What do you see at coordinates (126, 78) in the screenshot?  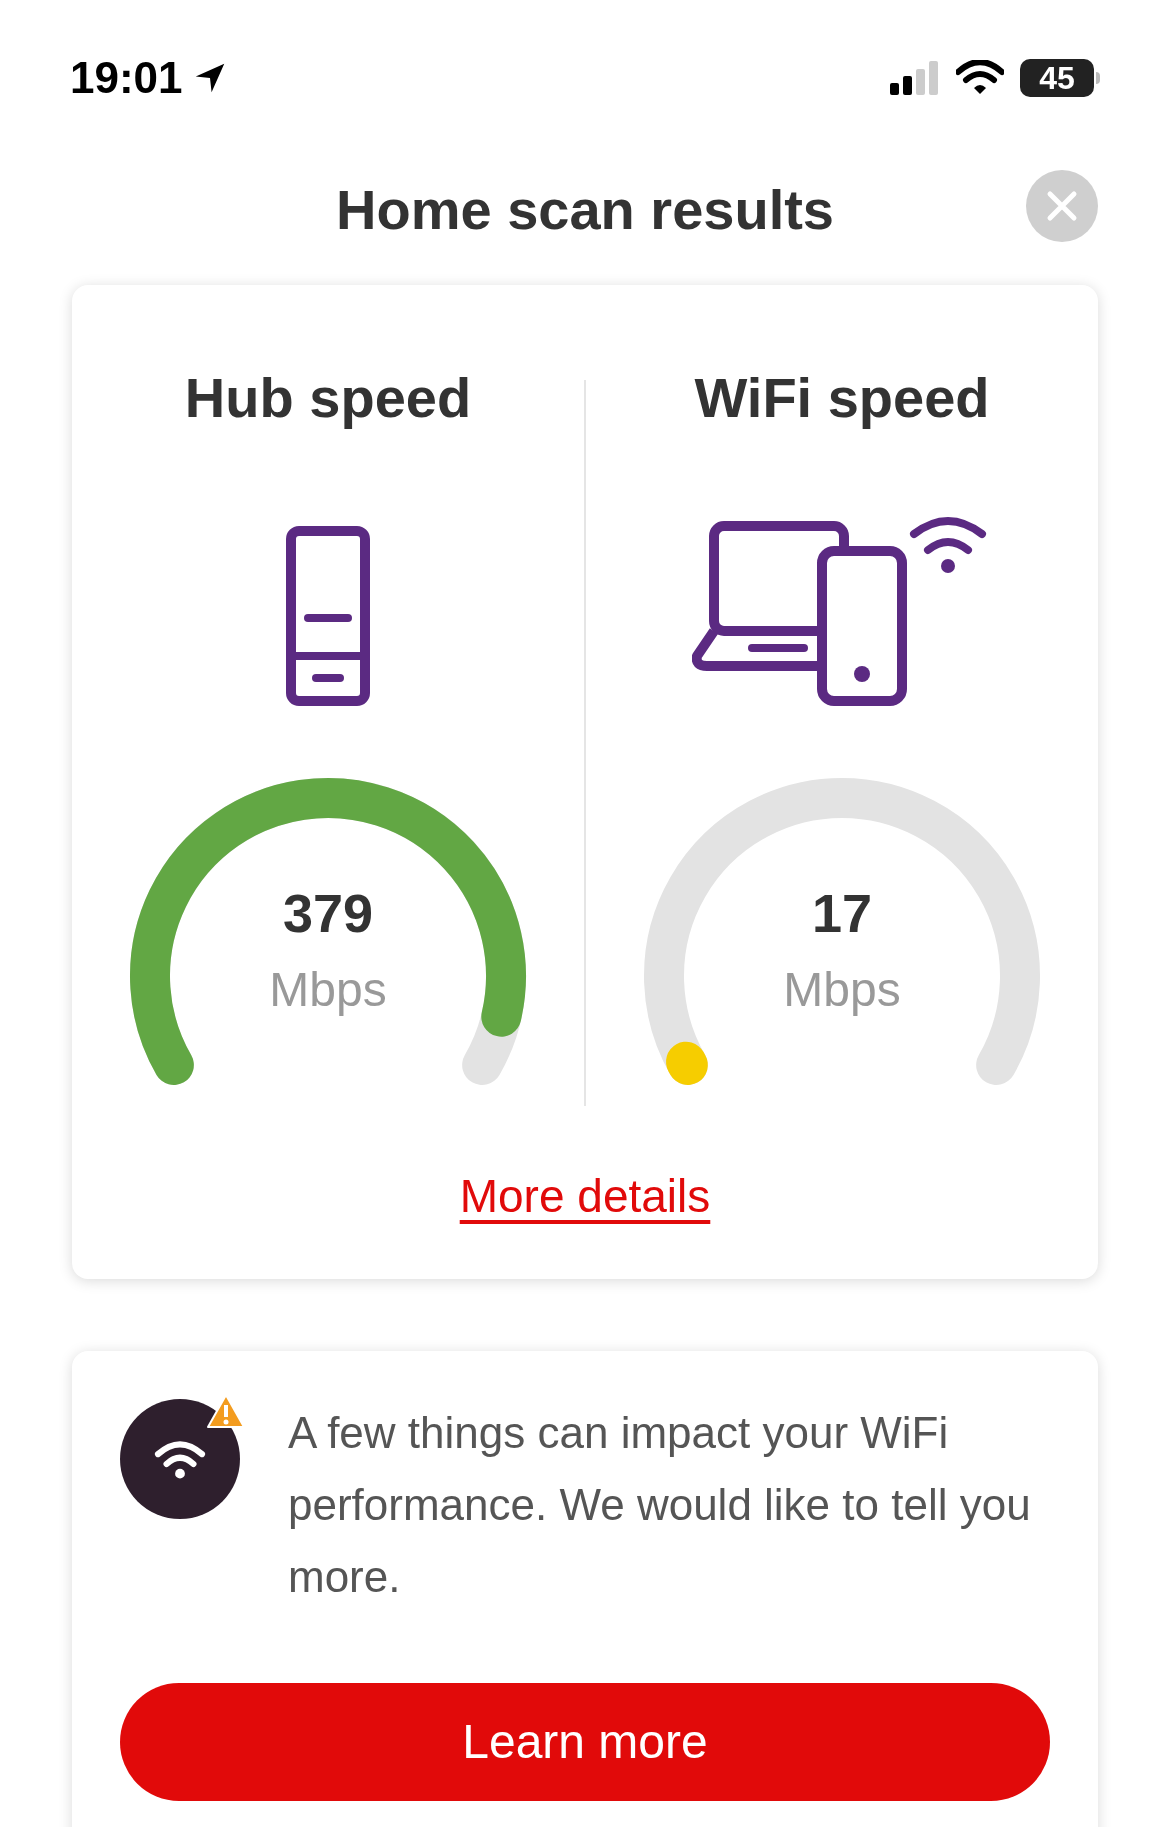 I see `clock-time: 19:01` at bounding box center [126, 78].